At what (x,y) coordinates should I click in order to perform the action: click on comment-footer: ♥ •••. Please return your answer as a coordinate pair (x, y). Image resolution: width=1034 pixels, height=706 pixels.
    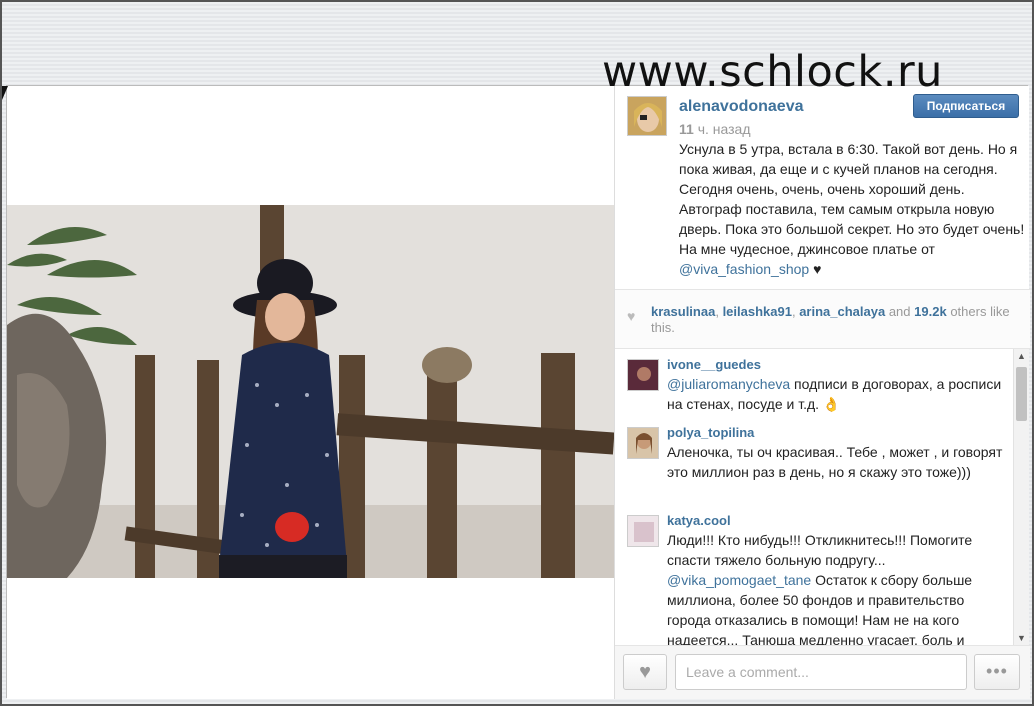
    Looking at the image, I should click on (822, 672).